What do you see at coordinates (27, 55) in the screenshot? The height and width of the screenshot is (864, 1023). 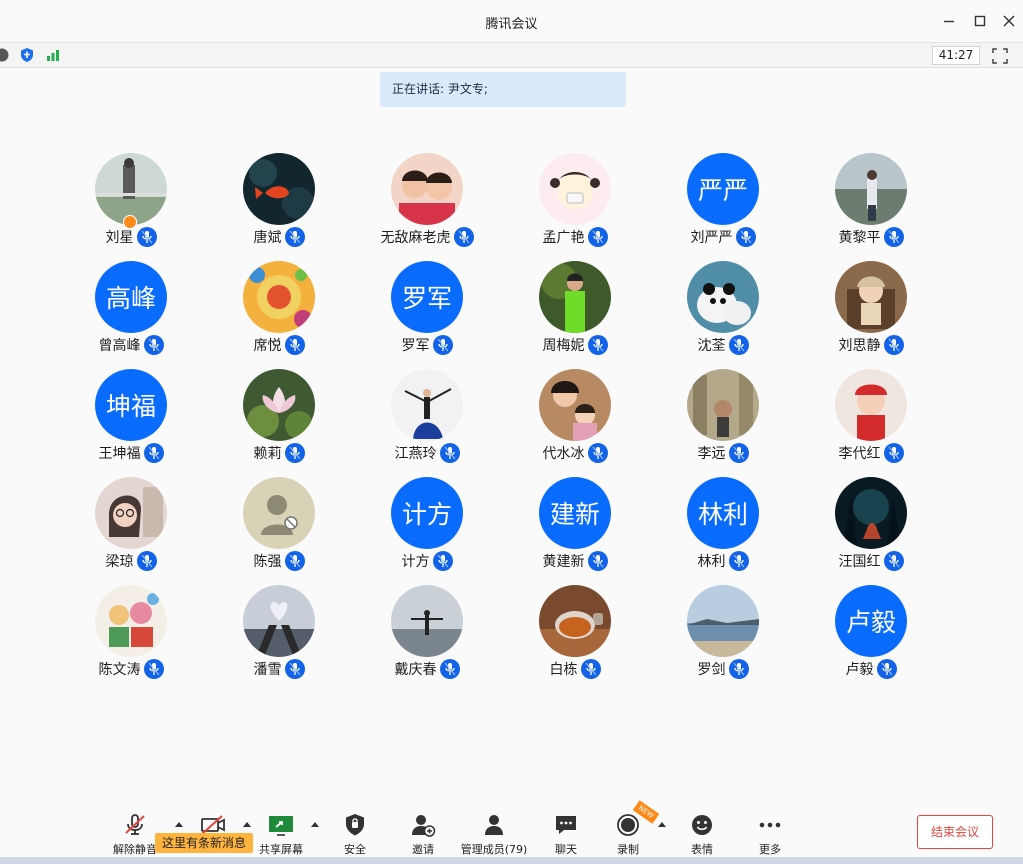 I see `shield-icon` at bounding box center [27, 55].